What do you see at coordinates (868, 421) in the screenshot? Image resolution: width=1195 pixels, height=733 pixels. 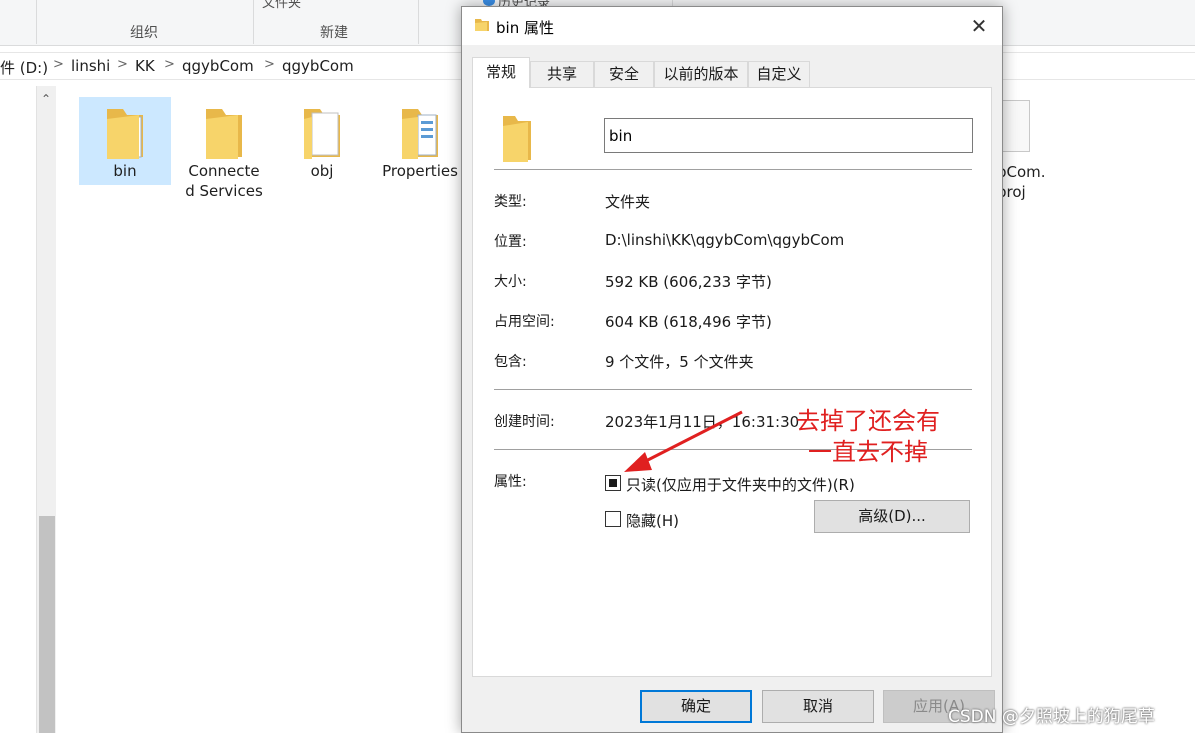 I see `annotation-text-line1: 去掉了还会有` at bounding box center [868, 421].